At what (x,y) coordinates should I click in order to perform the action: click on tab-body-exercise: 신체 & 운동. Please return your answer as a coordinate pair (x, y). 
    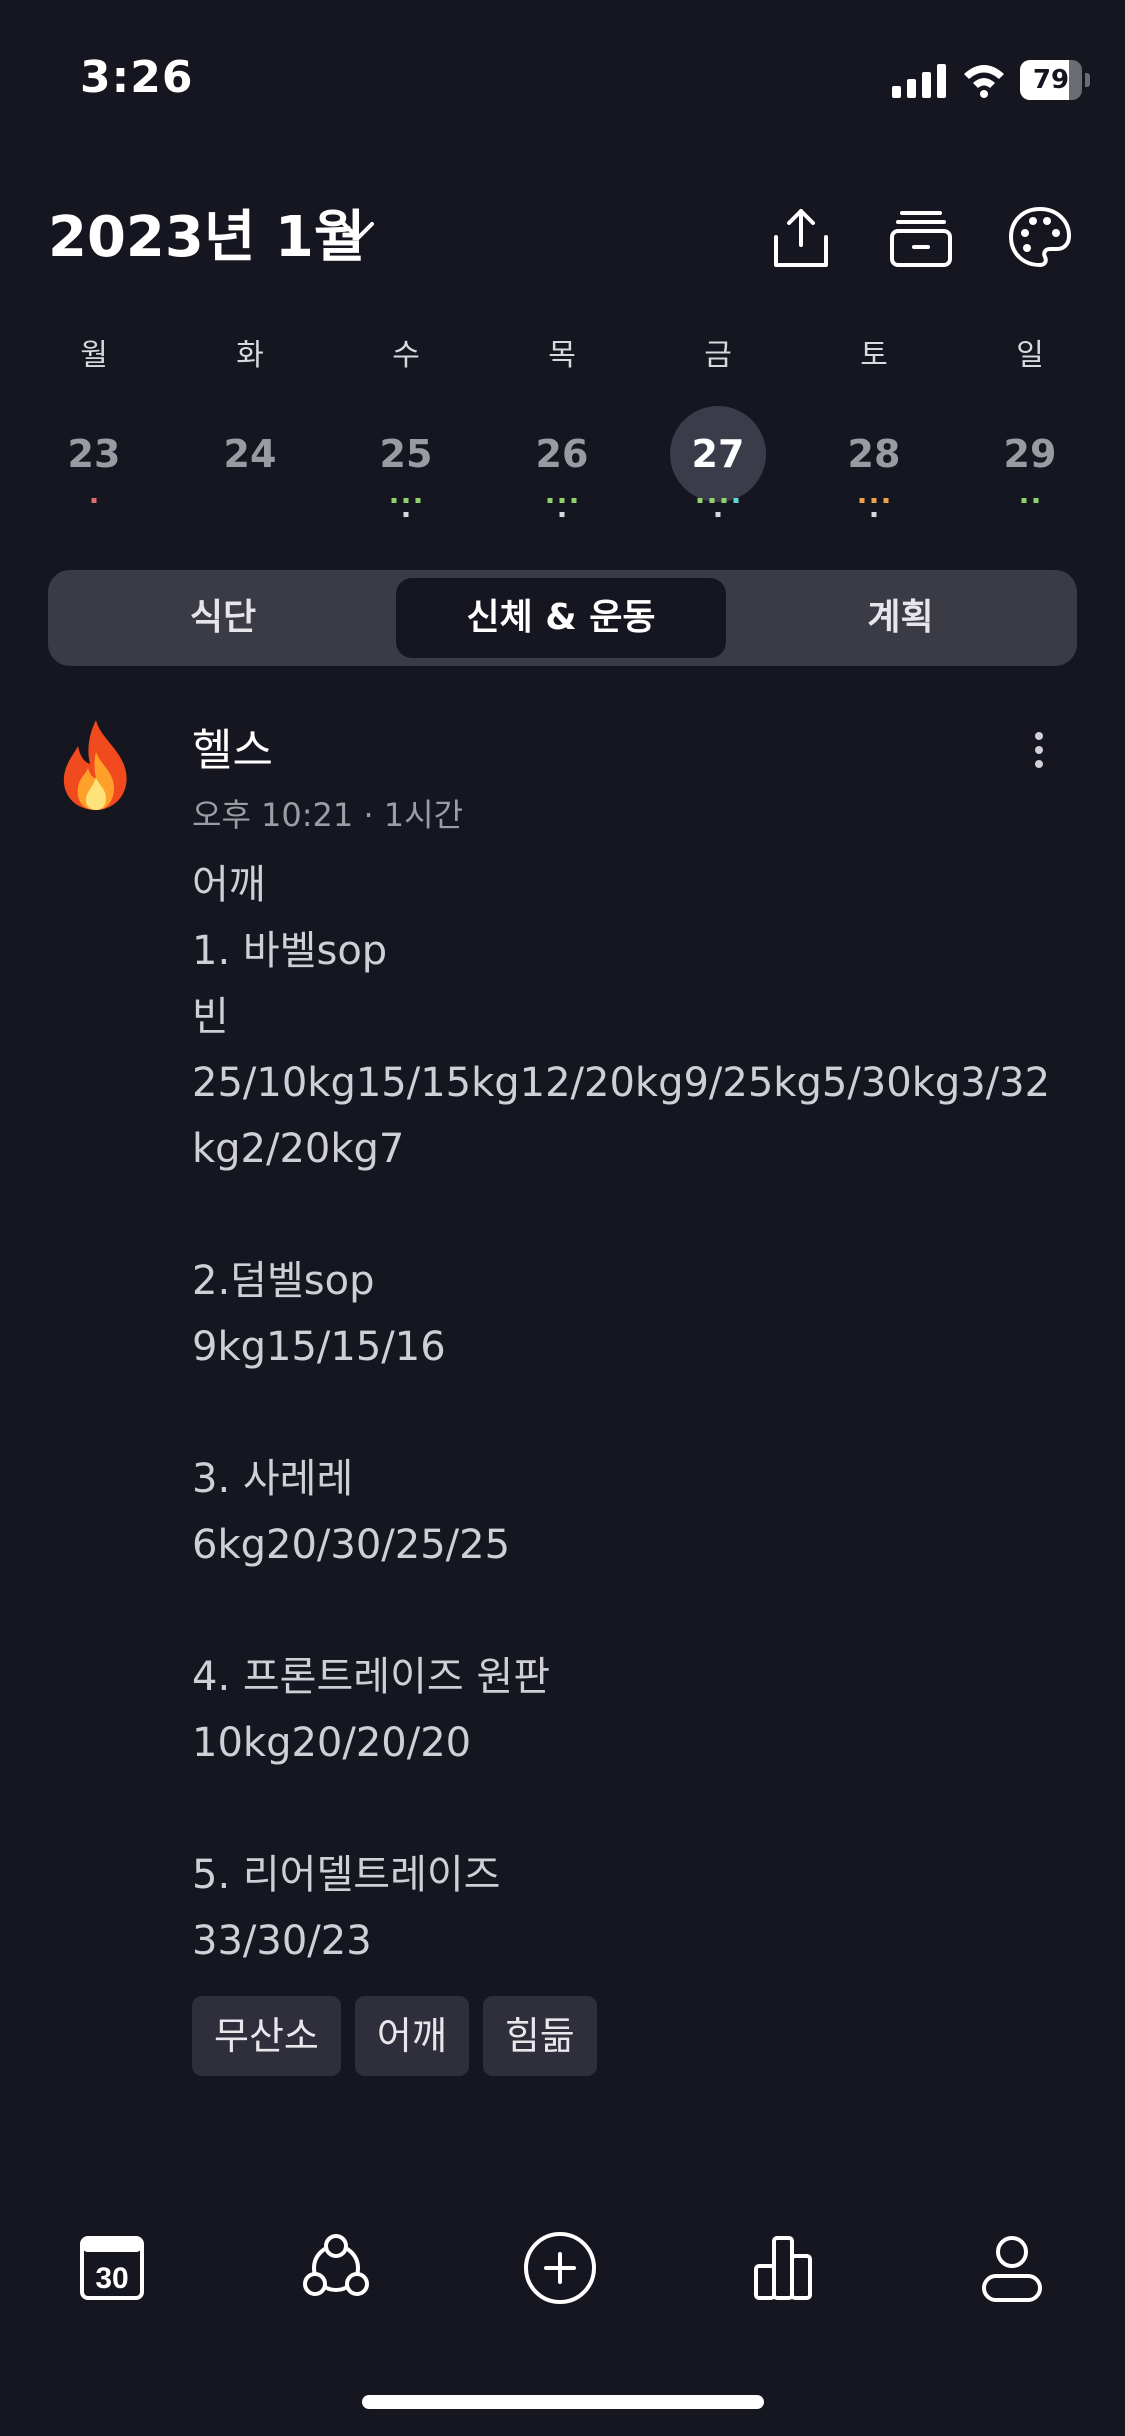
    Looking at the image, I should click on (561, 618).